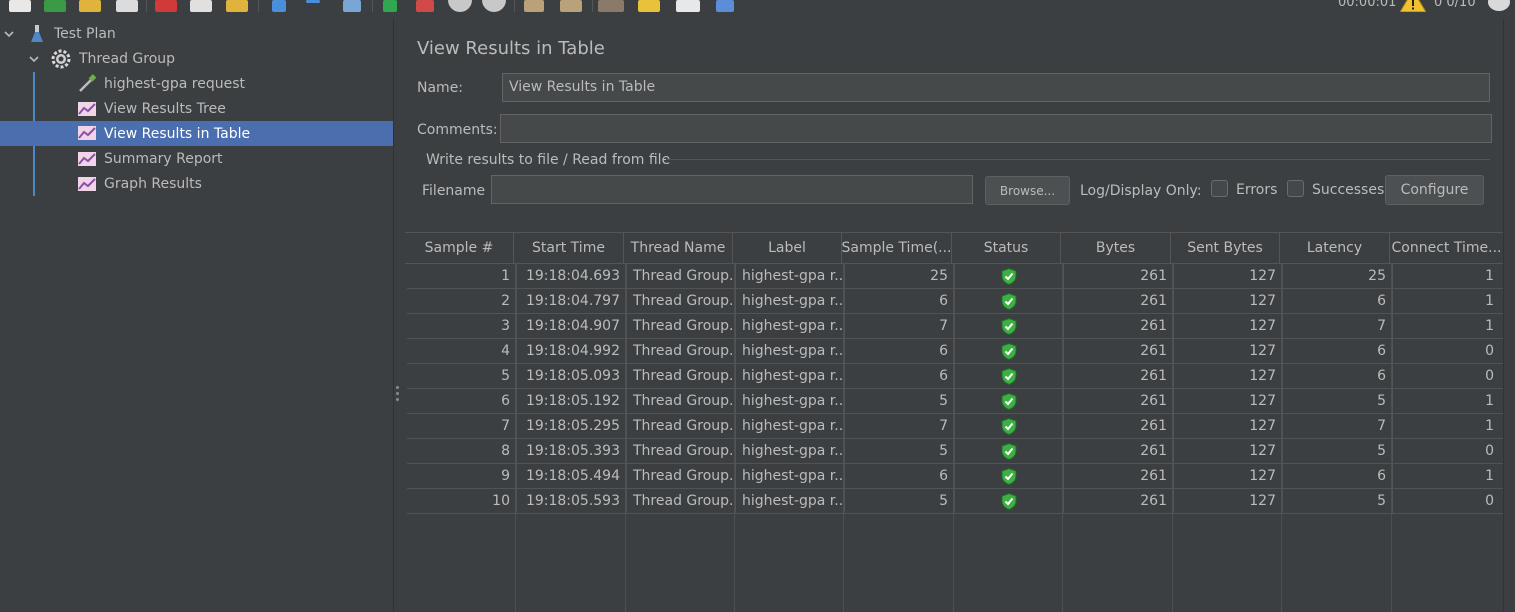 The height and width of the screenshot is (612, 1515). I want to click on tree-item-test-plan: Test Plan, so click(196, 34).